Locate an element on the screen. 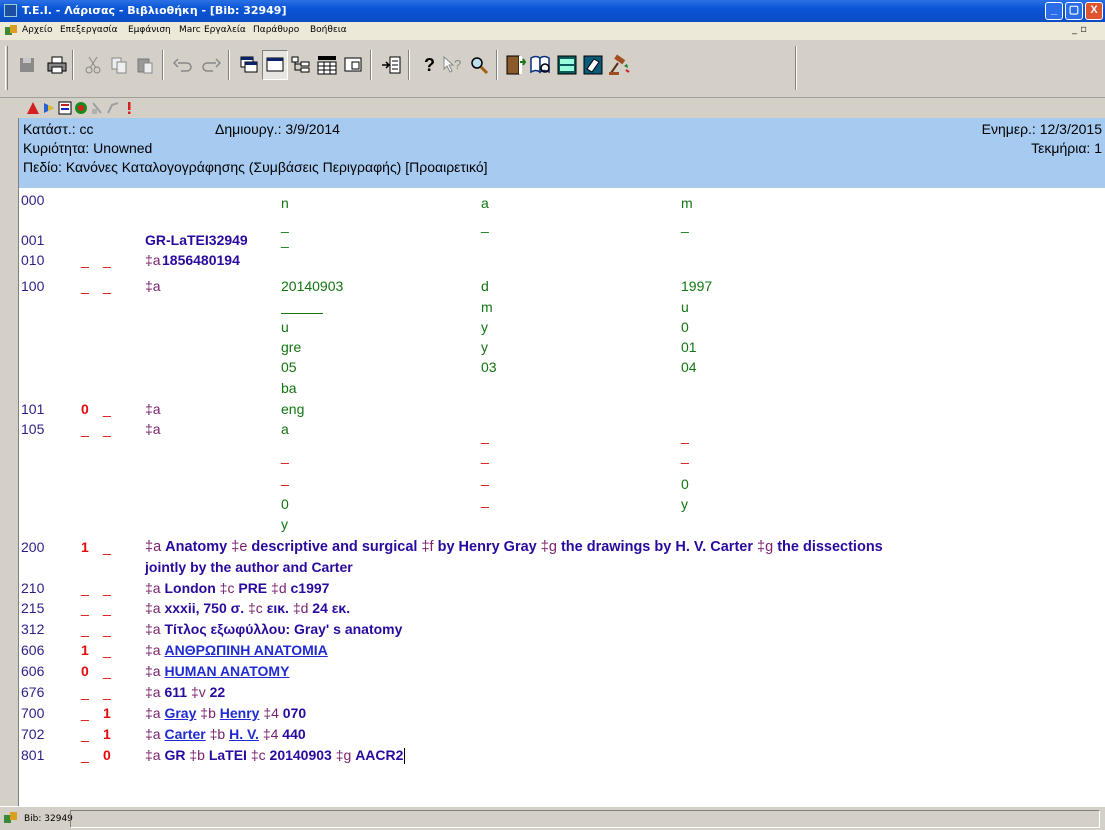  auction-gavel-icon is located at coordinates (619, 65).